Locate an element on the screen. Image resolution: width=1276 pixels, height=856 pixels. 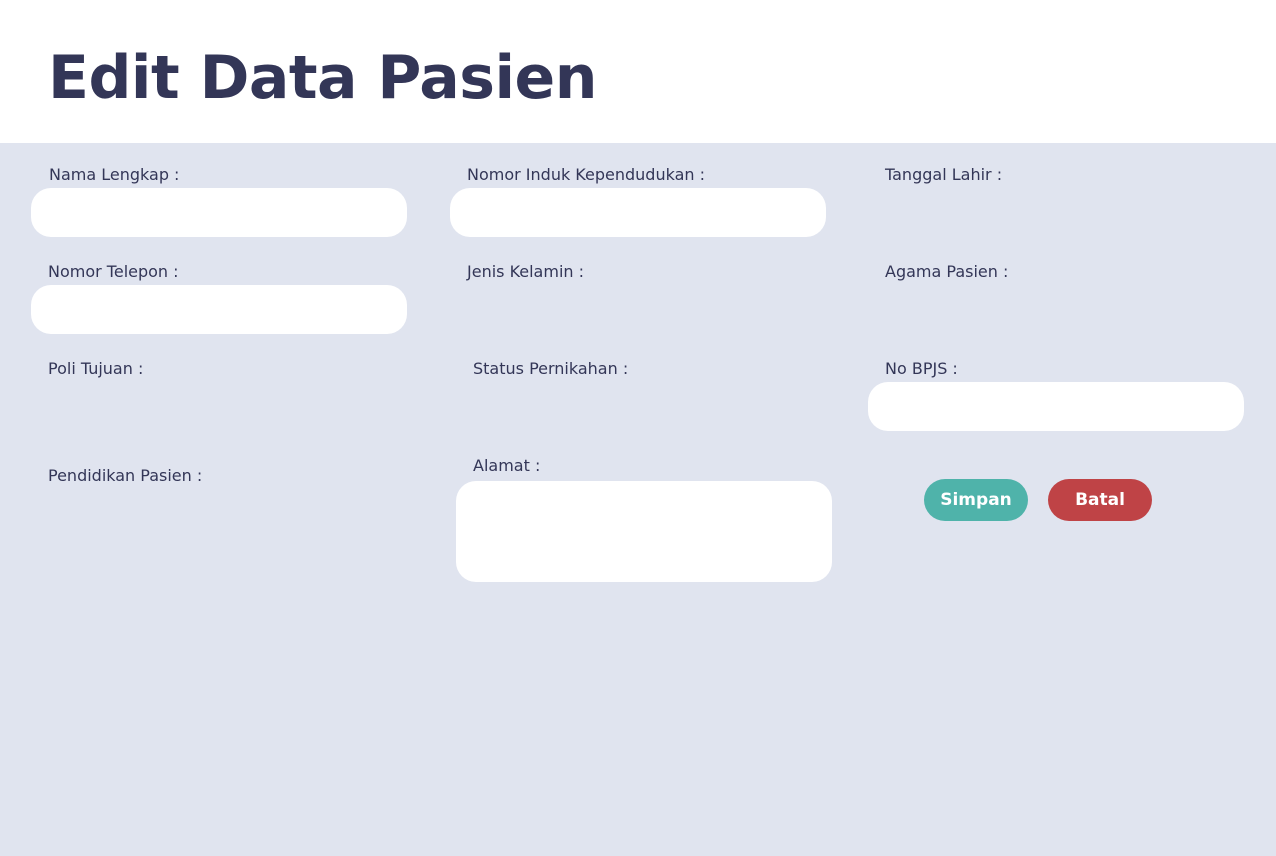
nomor-telepon-input is located at coordinates (219, 309).